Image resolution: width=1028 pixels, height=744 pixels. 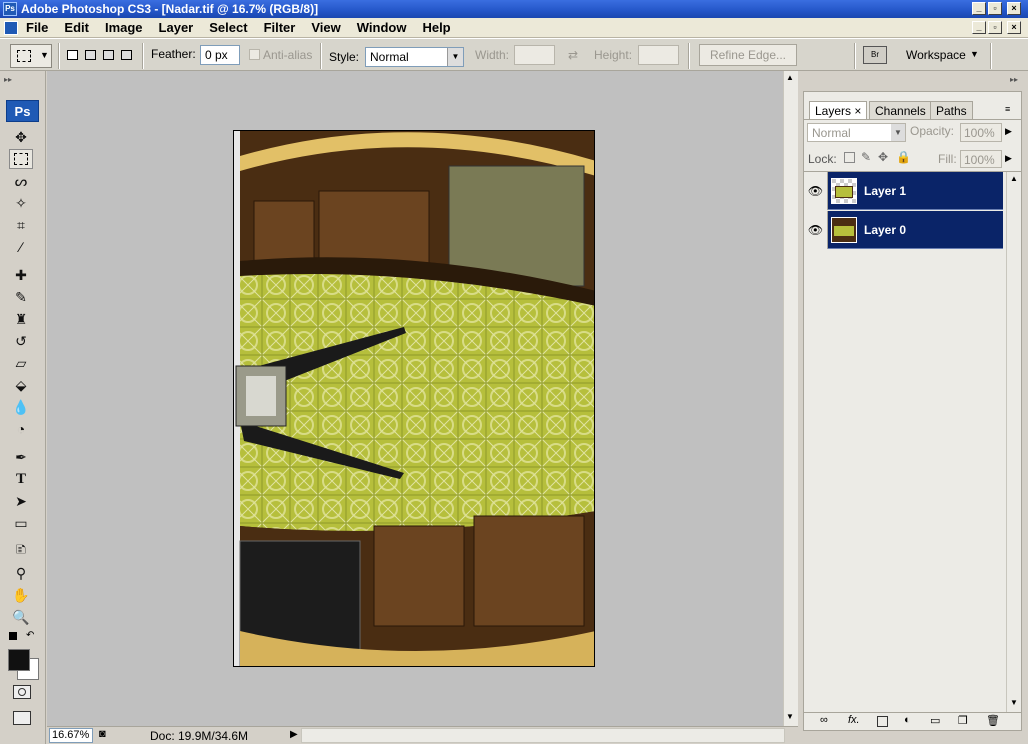 I want to click on menu-view: View, so click(x=329, y=27).